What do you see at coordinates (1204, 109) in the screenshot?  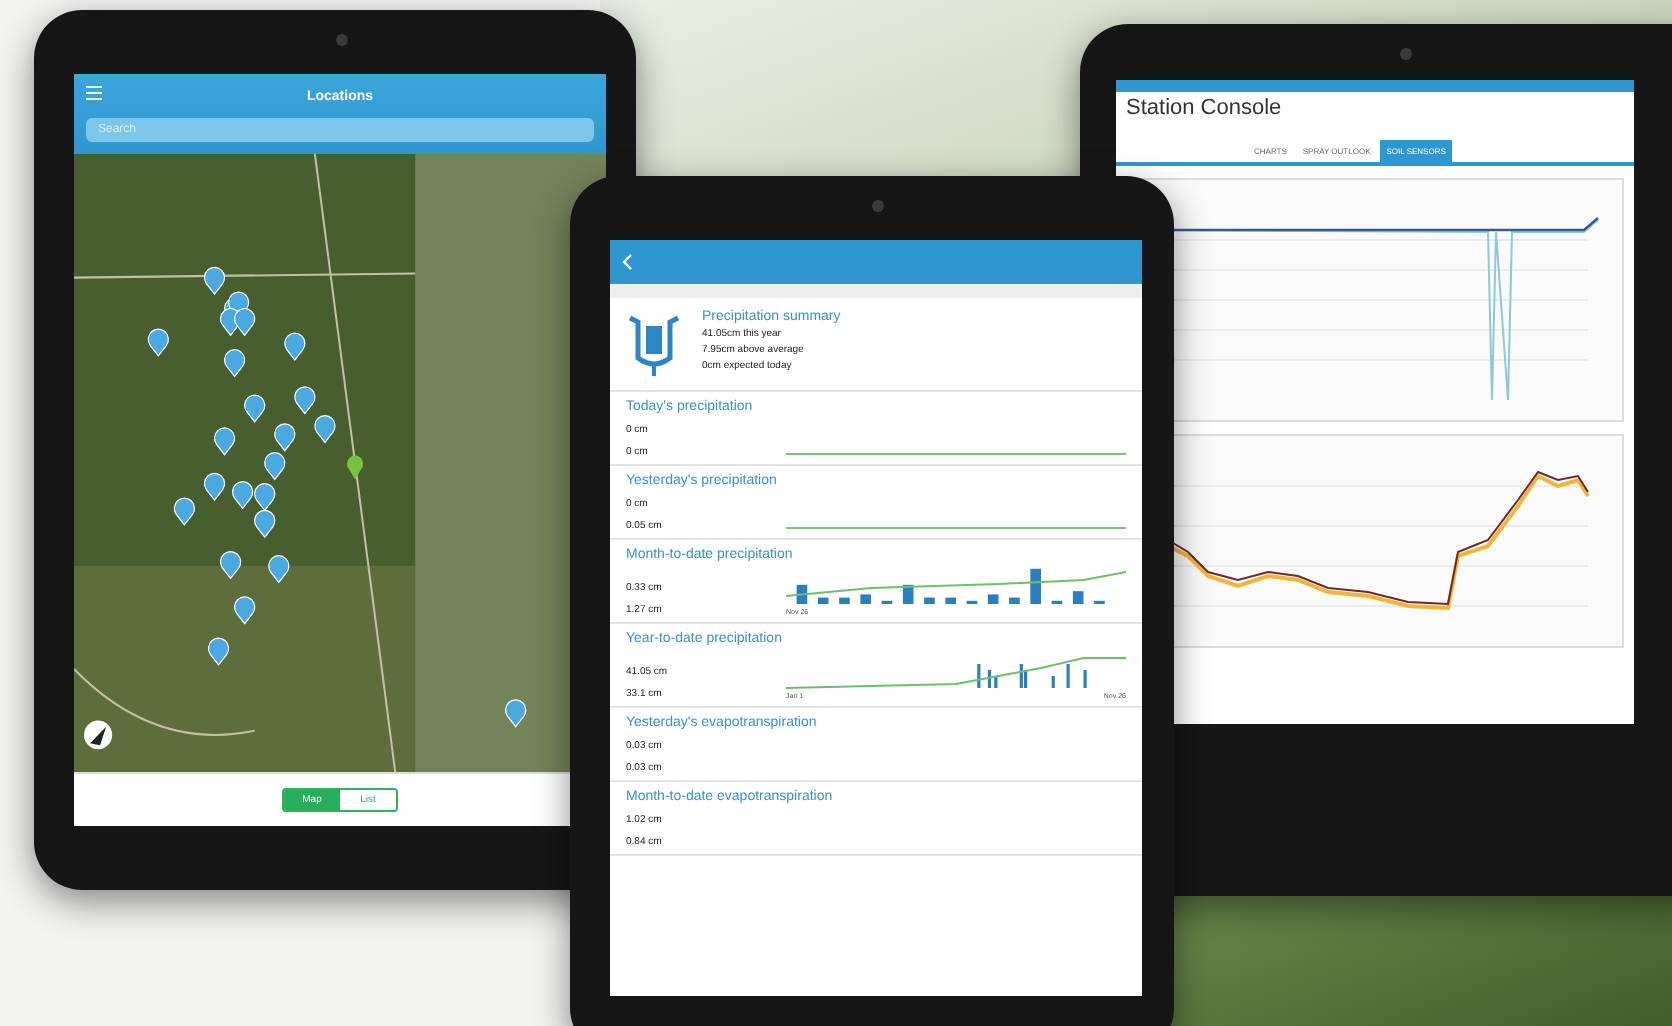 I see `page-title: Station Console` at bounding box center [1204, 109].